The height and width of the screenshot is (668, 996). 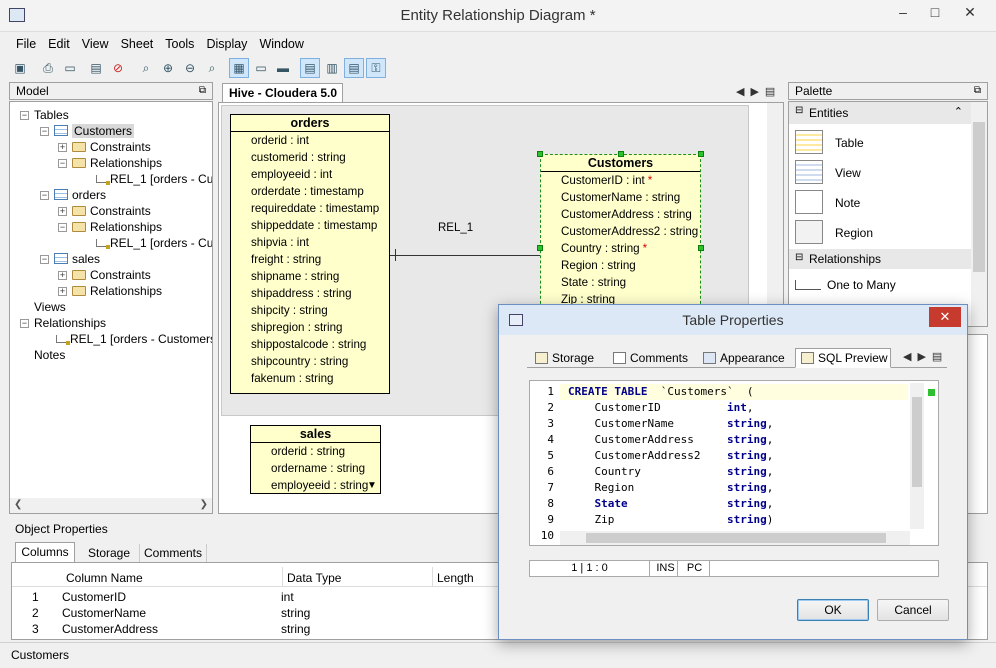 What do you see at coordinates (310, 344) in the screenshot?
I see `attribute-row: shippostalcode : string` at bounding box center [310, 344].